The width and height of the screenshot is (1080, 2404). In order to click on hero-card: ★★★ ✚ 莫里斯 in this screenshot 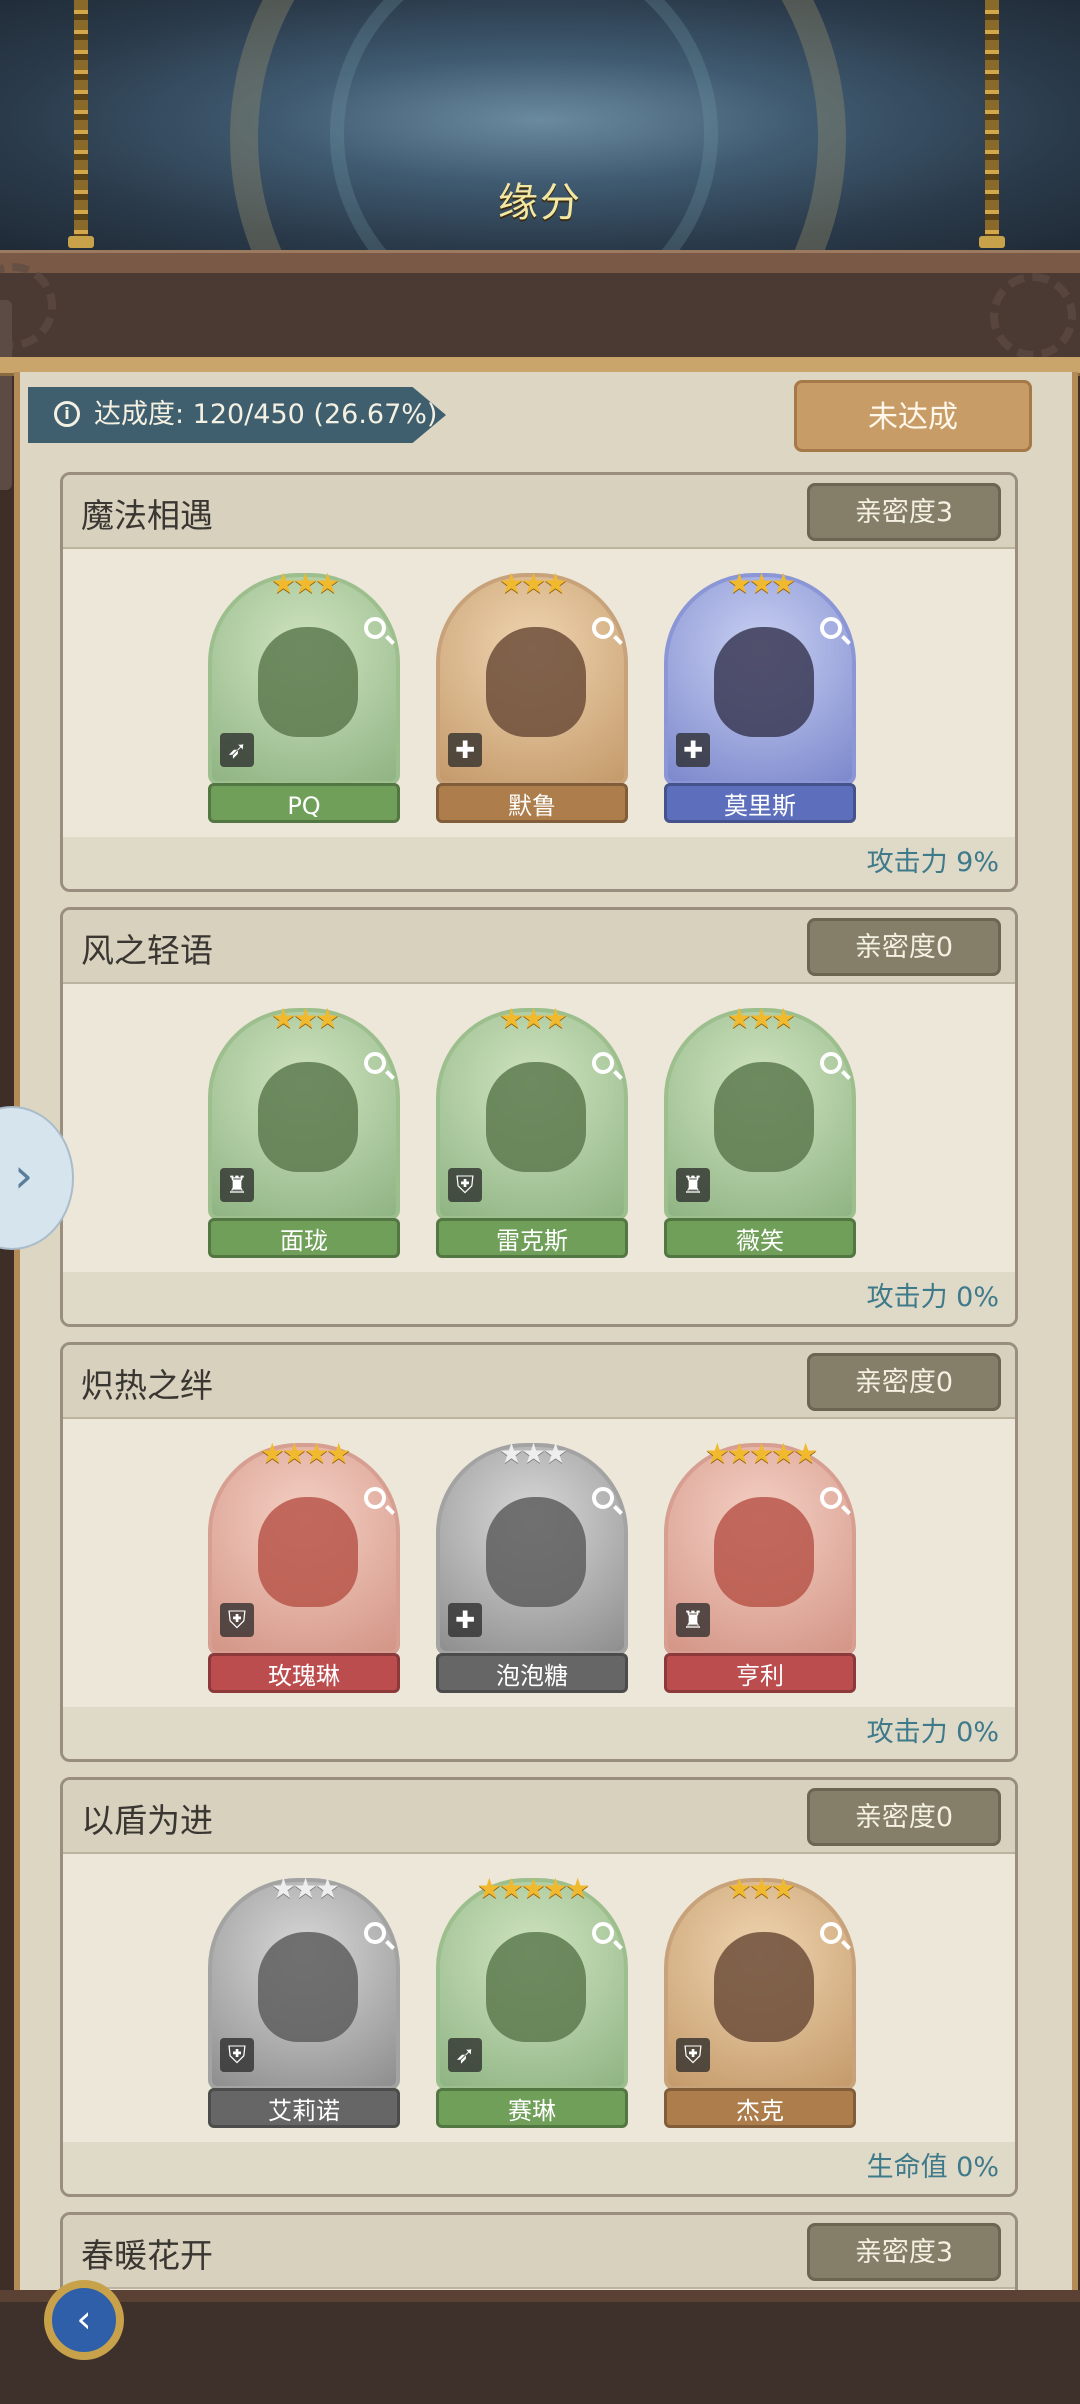, I will do `click(760, 695)`.